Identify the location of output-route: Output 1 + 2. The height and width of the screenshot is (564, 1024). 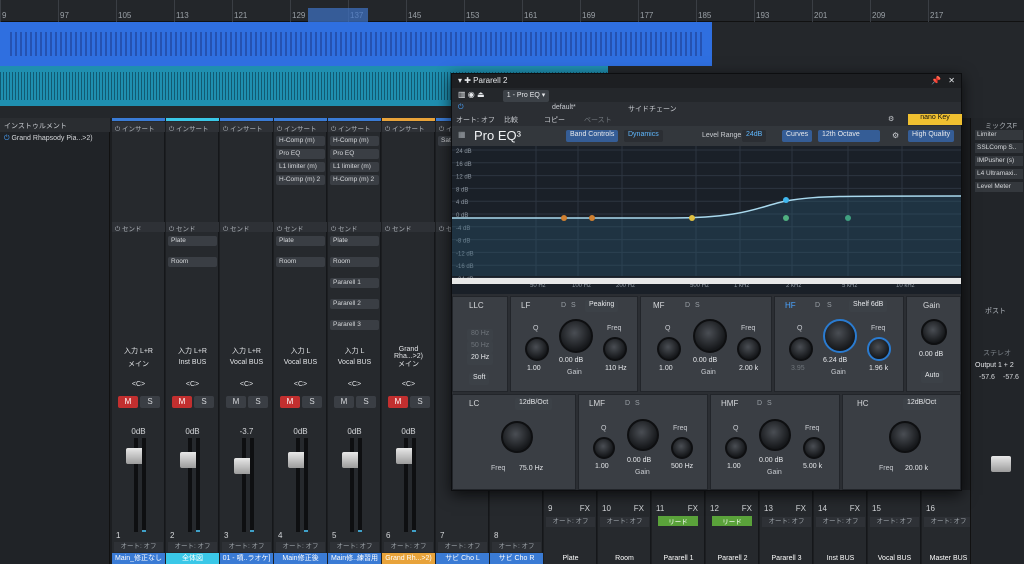
(994, 365).